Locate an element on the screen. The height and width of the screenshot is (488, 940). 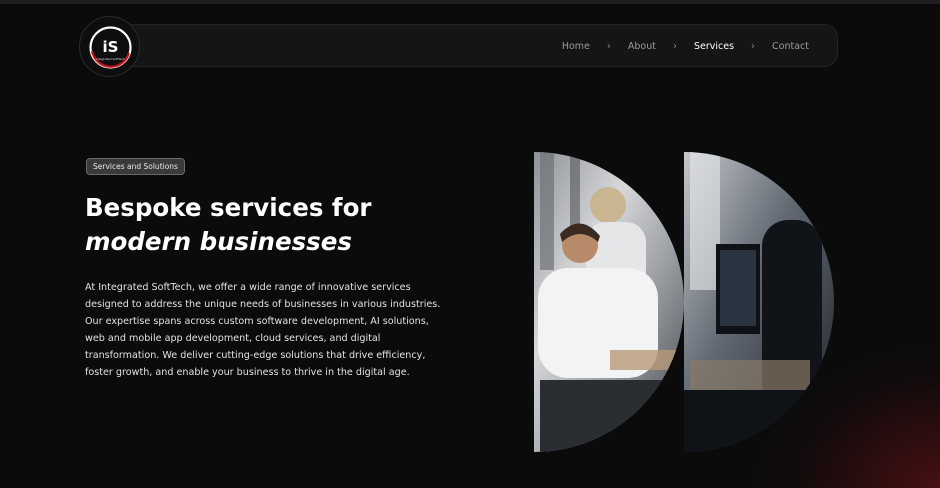
hero-photo-left is located at coordinates (609, 302).